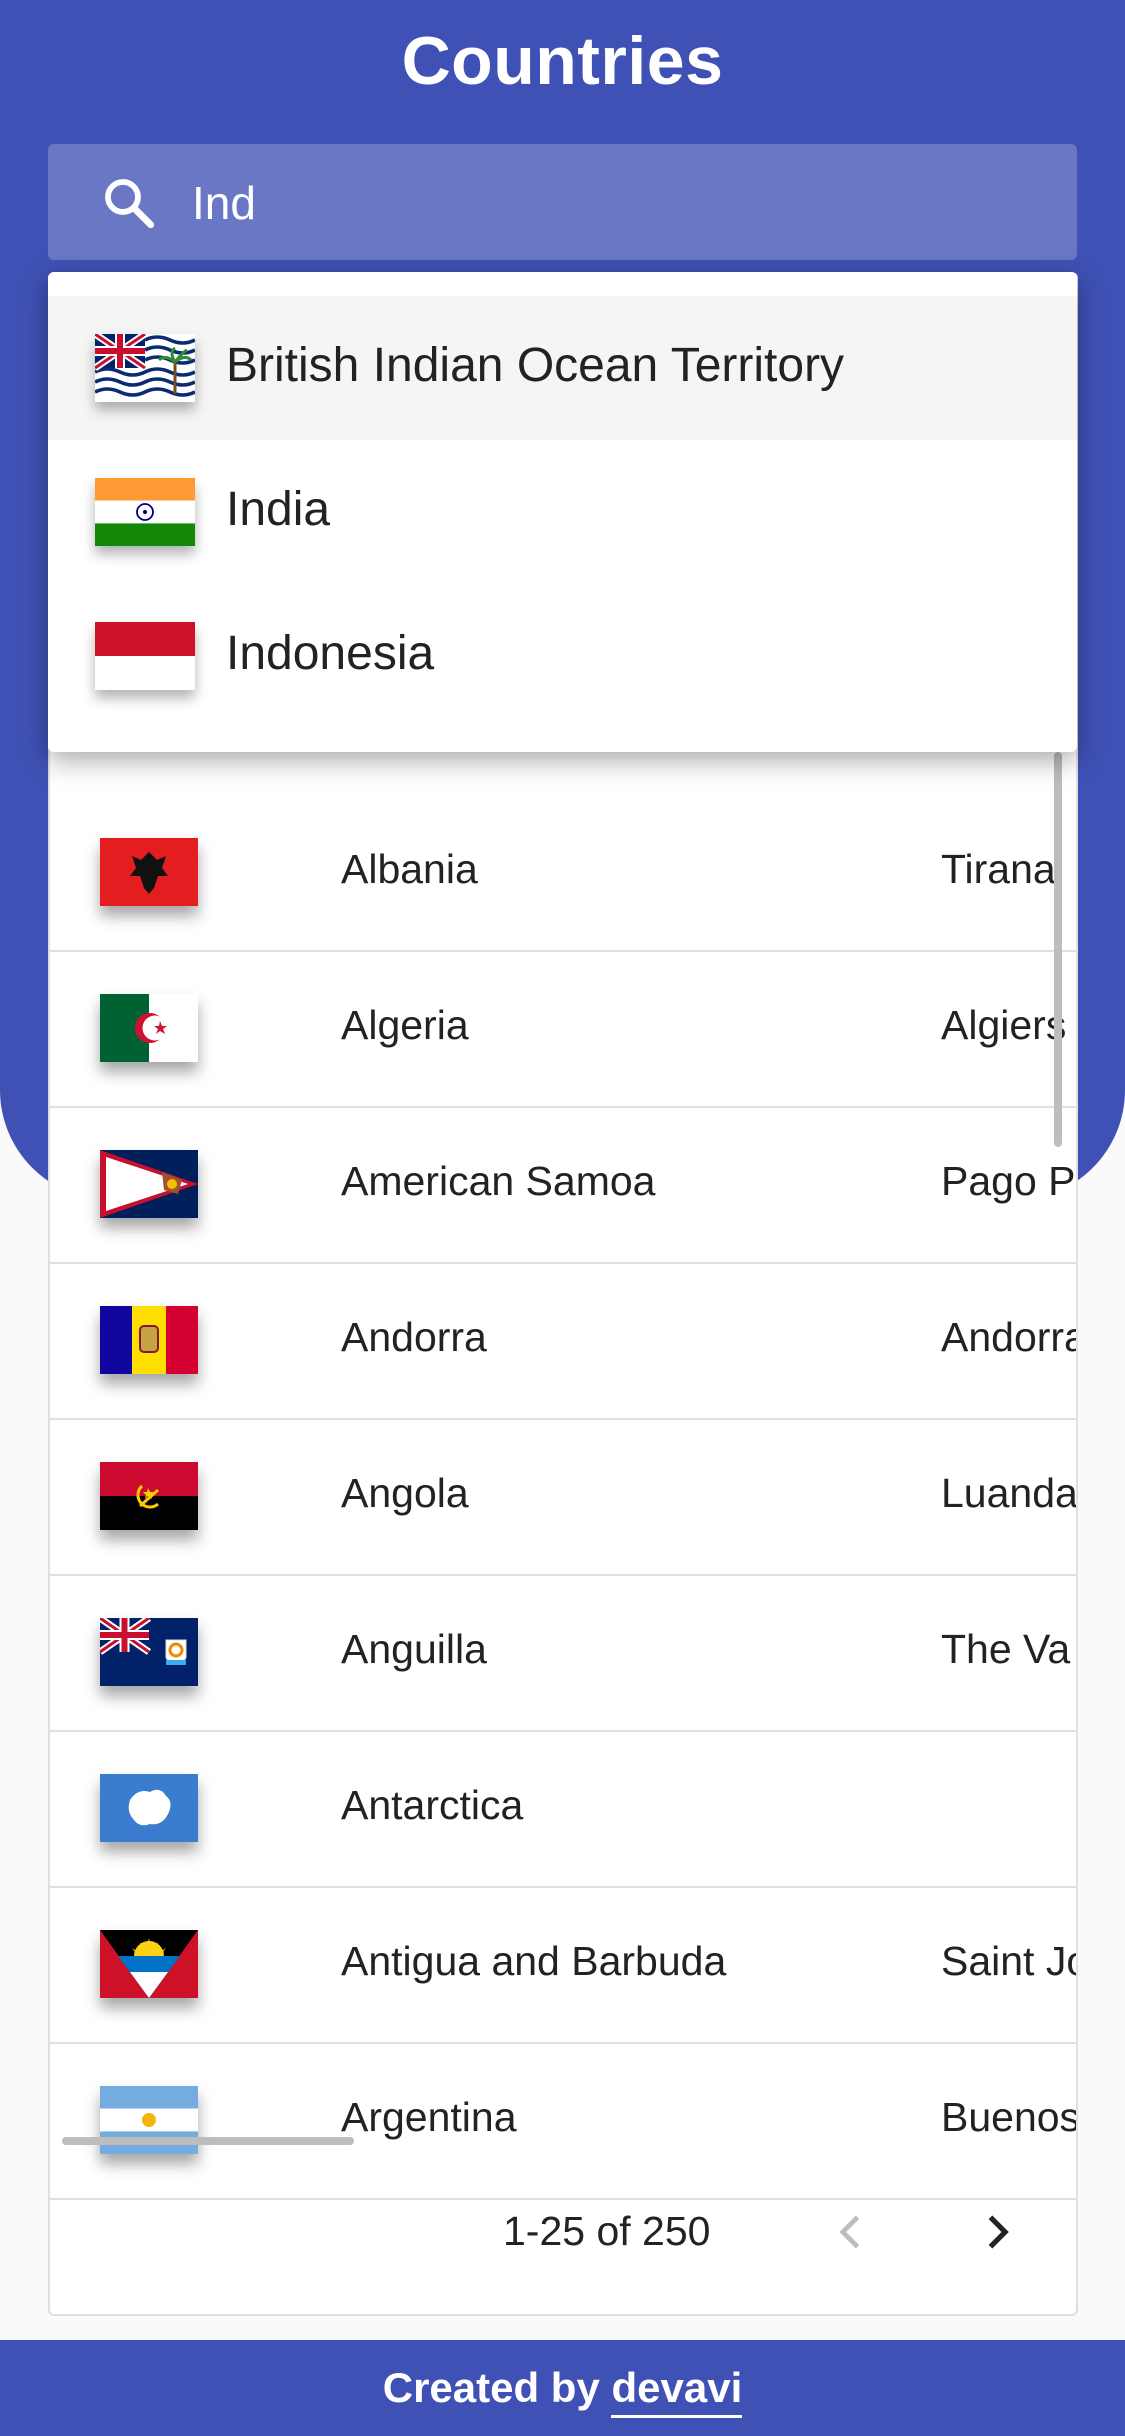 The width and height of the screenshot is (1125, 2436). I want to click on flag-antarctica-icon, so click(149, 1808).